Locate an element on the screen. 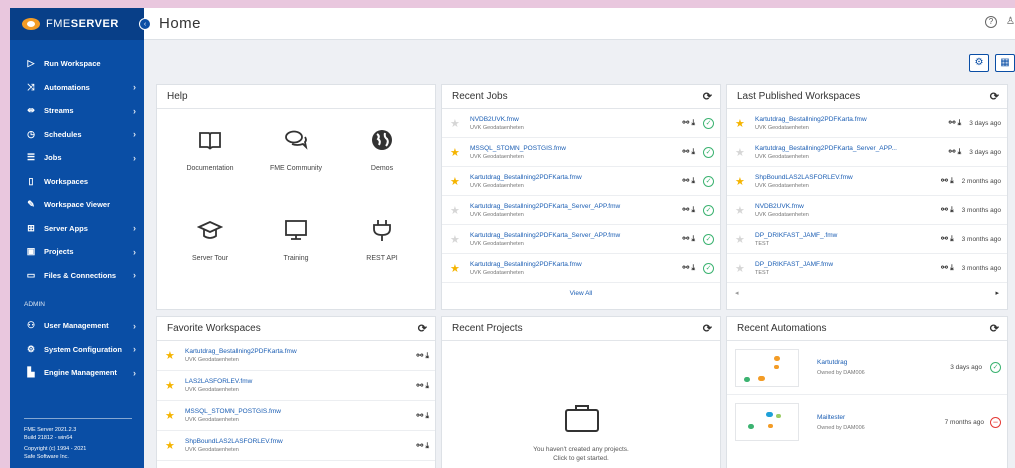 The width and height of the screenshot is (1015, 468). dashboard-layout-button: ▦ is located at coordinates (1005, 63).